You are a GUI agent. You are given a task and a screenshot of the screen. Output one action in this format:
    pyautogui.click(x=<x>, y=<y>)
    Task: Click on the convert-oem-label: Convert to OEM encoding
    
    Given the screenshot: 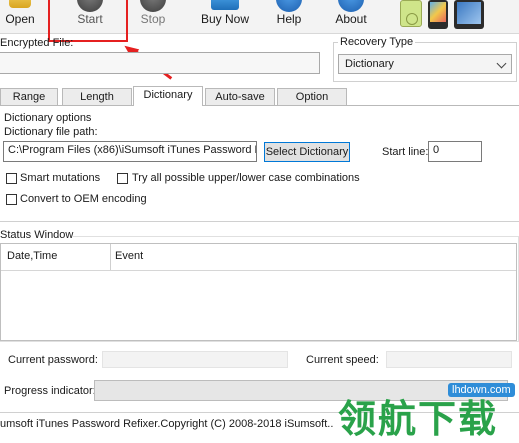 What is the action you would take?
    pyautogui.click(x=83, y=199)
    